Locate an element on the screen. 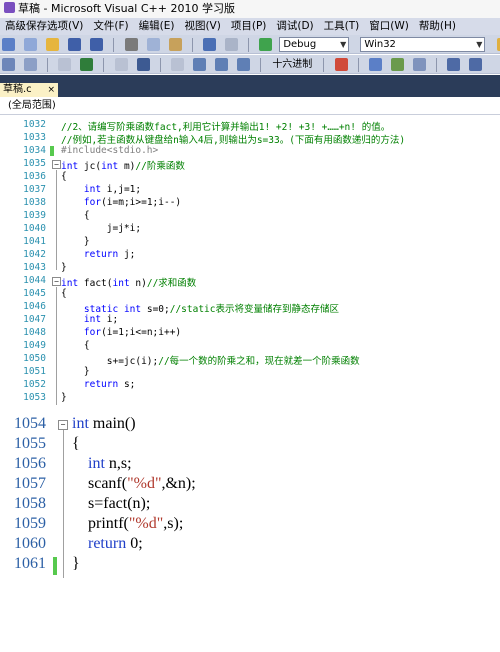  platform-value: Win32 is located at coordinates (380, 44).